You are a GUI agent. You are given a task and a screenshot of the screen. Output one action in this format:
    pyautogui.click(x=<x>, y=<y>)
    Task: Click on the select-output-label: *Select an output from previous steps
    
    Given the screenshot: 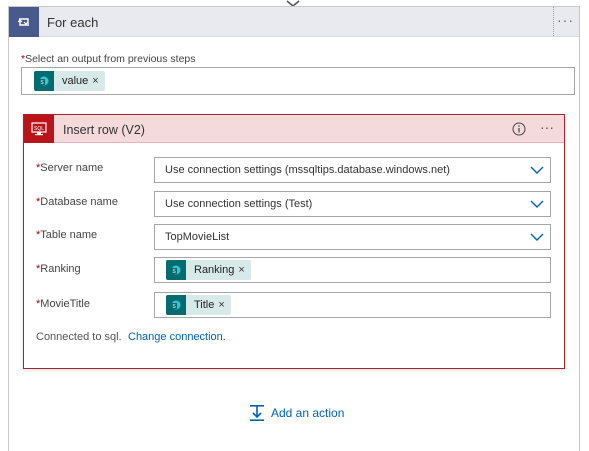 What is the action you would take?
    pyautogui.click(x=108, y=59)
    